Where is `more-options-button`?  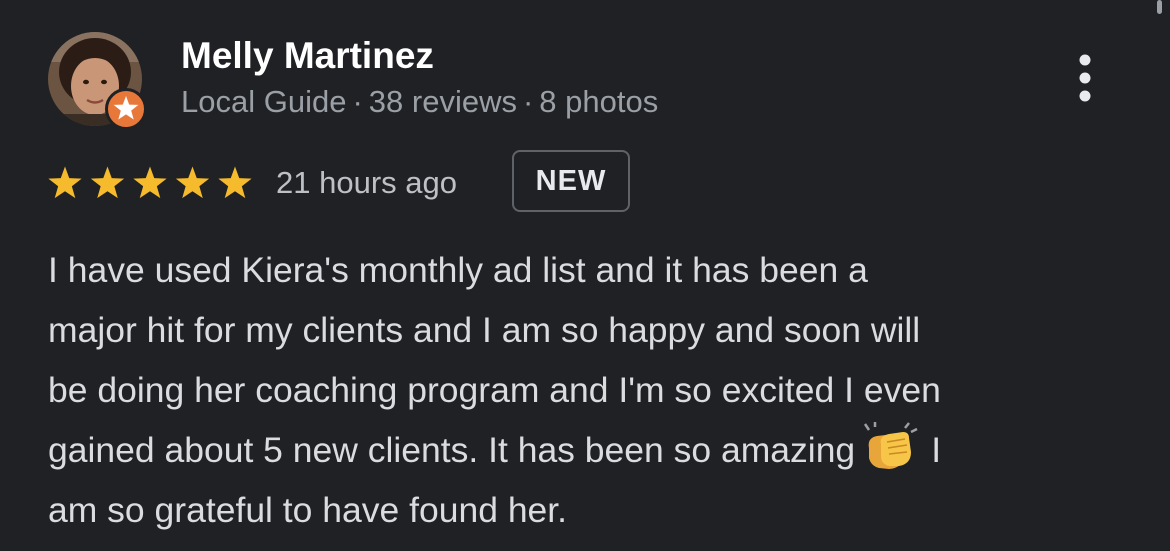
more-options-button is located at coordinates (1085, 78).